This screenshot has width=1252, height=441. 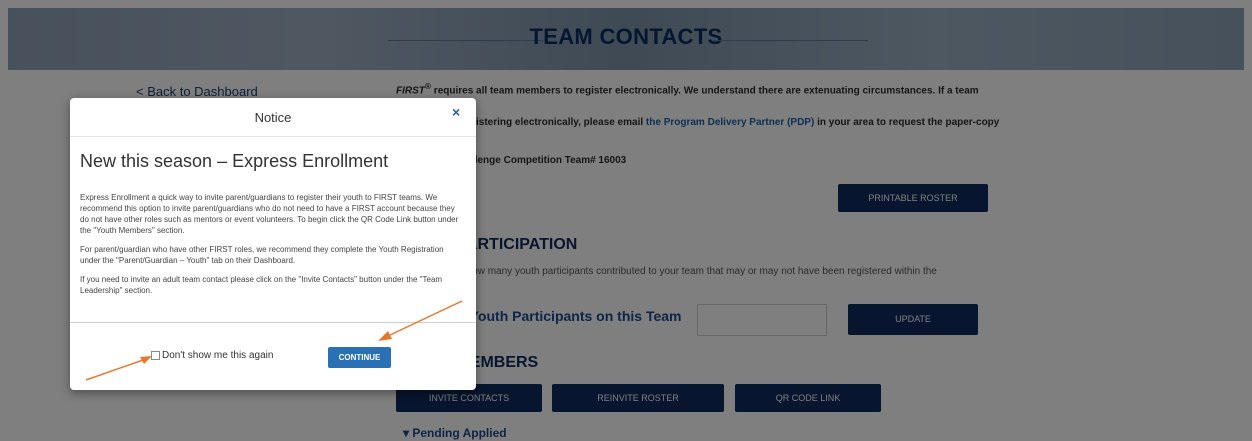 What do you see at coordinates (456, 112) in the screenshot?
I see `close-icon: ×` at bounding box center [456, 112].